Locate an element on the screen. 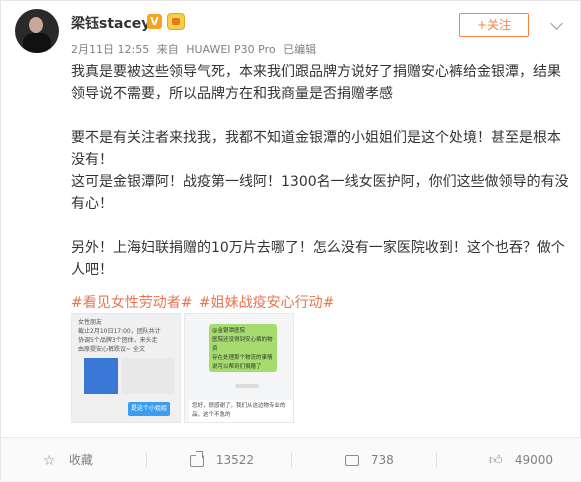 This screenshot has height=482, width=581. hashtags: #看见女性劳动者# #姐妹战疫安心行动# is located at coordinates (203, 302).